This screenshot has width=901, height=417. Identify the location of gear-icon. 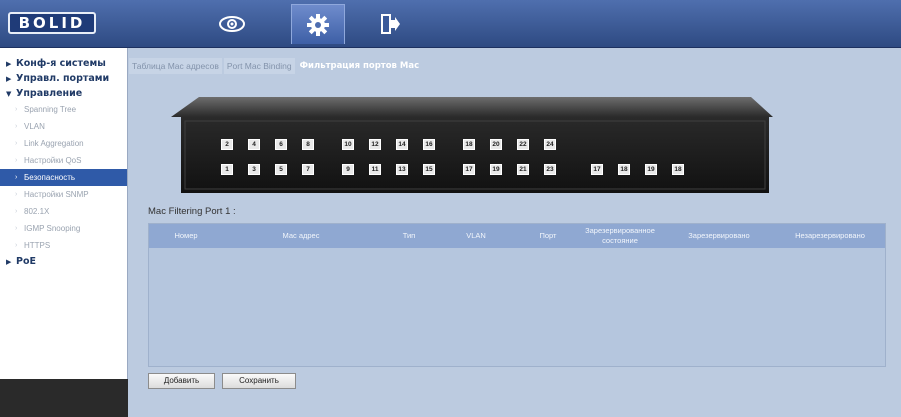
(318, 24).